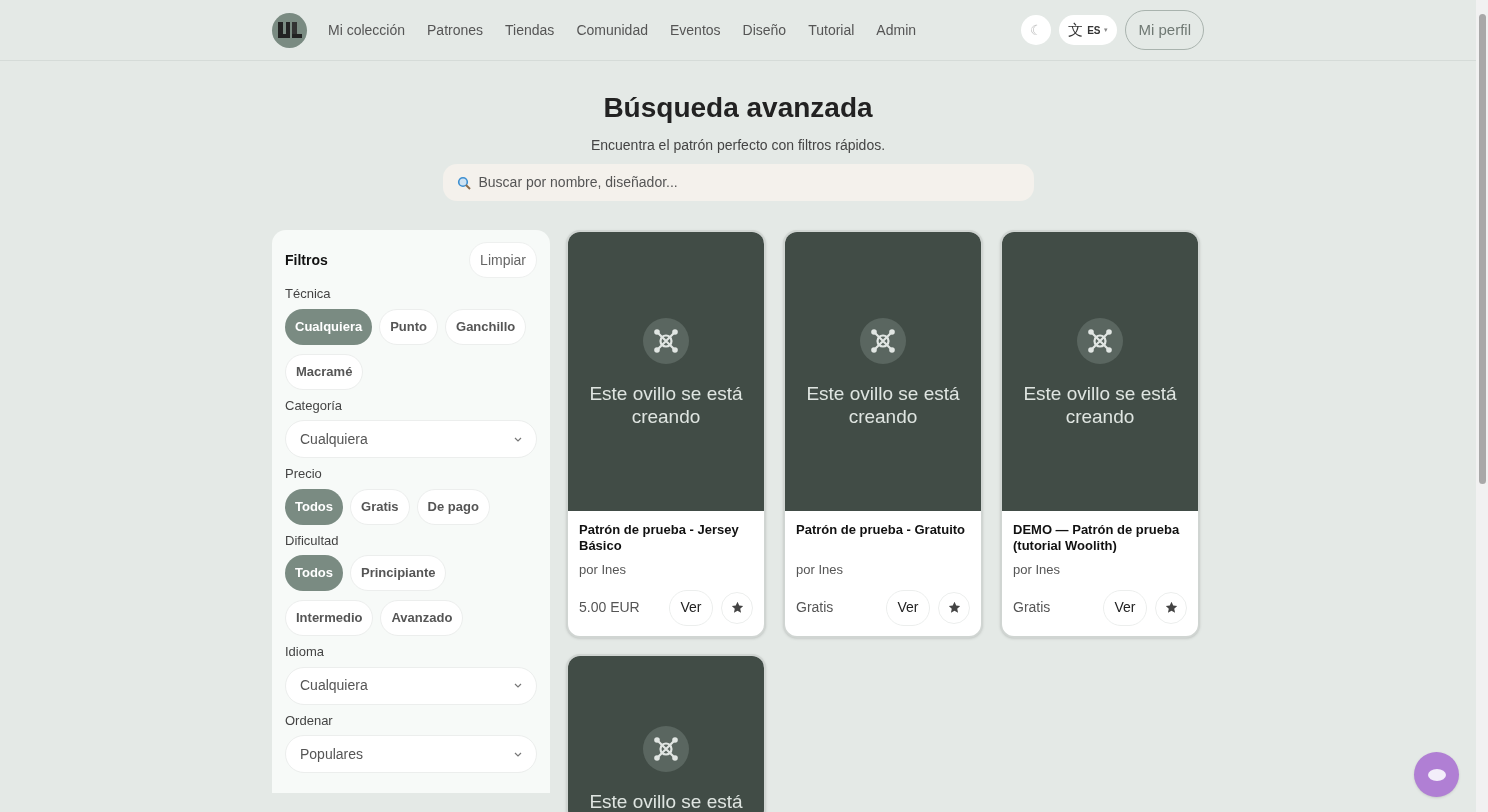  Describe the element at coordinates (314, 405) in the screenshot. I see `filter-label: Categoría` at that location.